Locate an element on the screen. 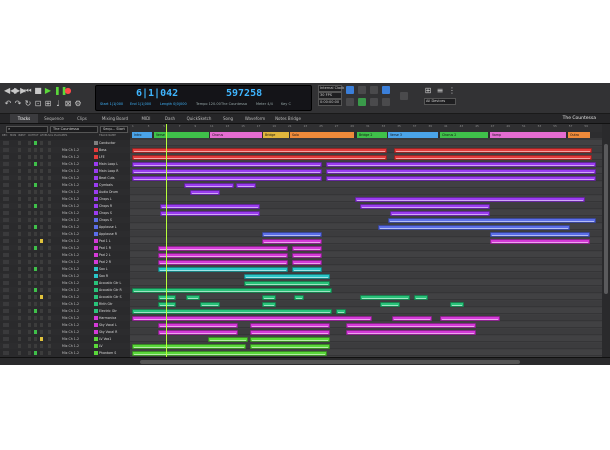 The height and width of the screenshot is (450, 610). settings-icon: ⚙ is located at coordinates (78, 104).